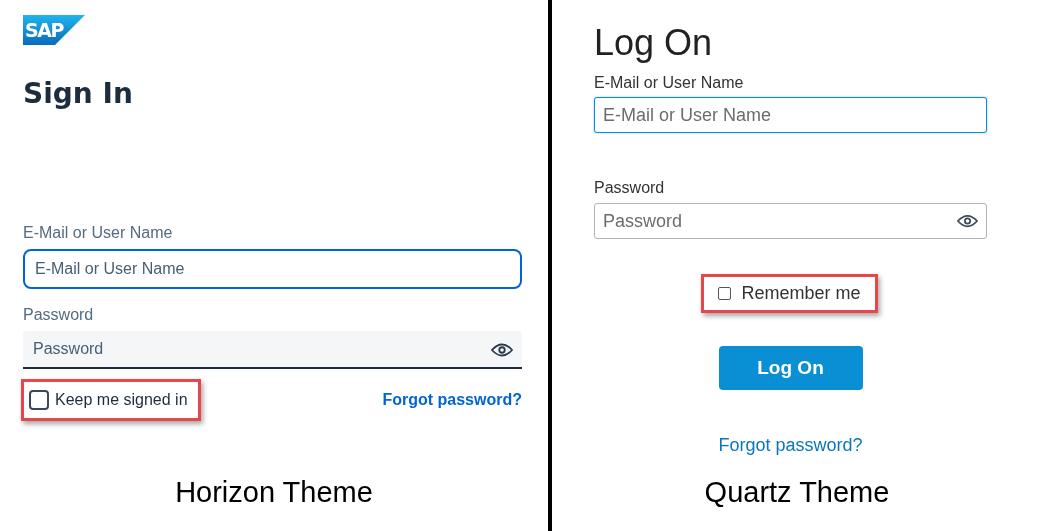  I want to click on page-title: Sign In, so click(78, 93).